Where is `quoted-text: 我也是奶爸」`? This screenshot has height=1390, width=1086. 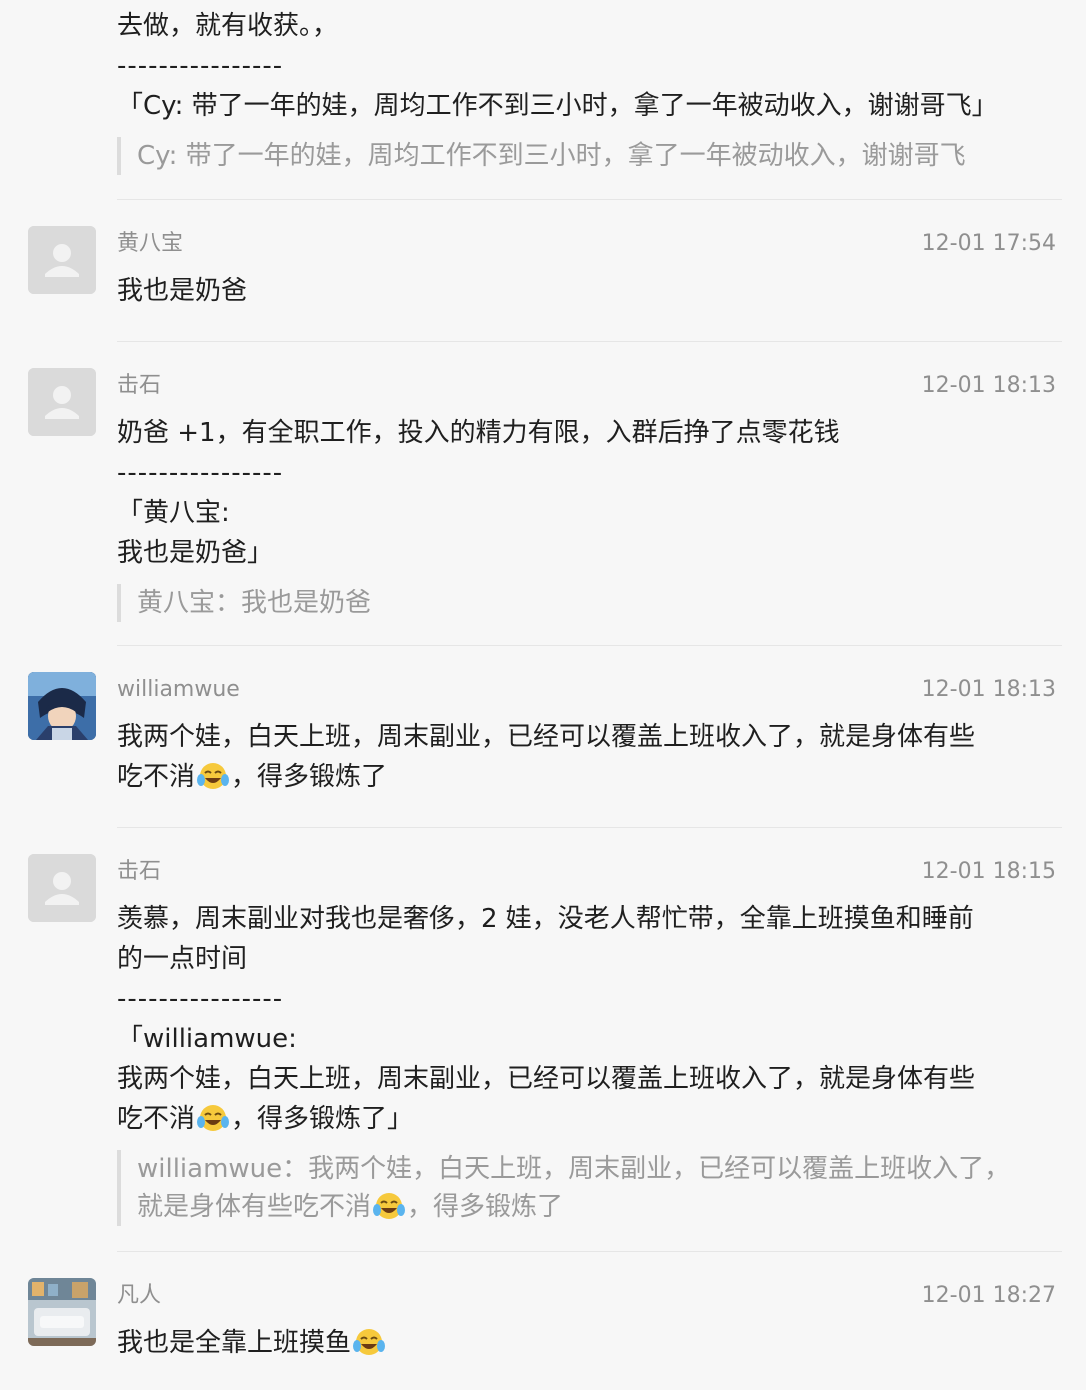
quoted-text: 我也是奶爸」 is located at coordinates (195, 553).